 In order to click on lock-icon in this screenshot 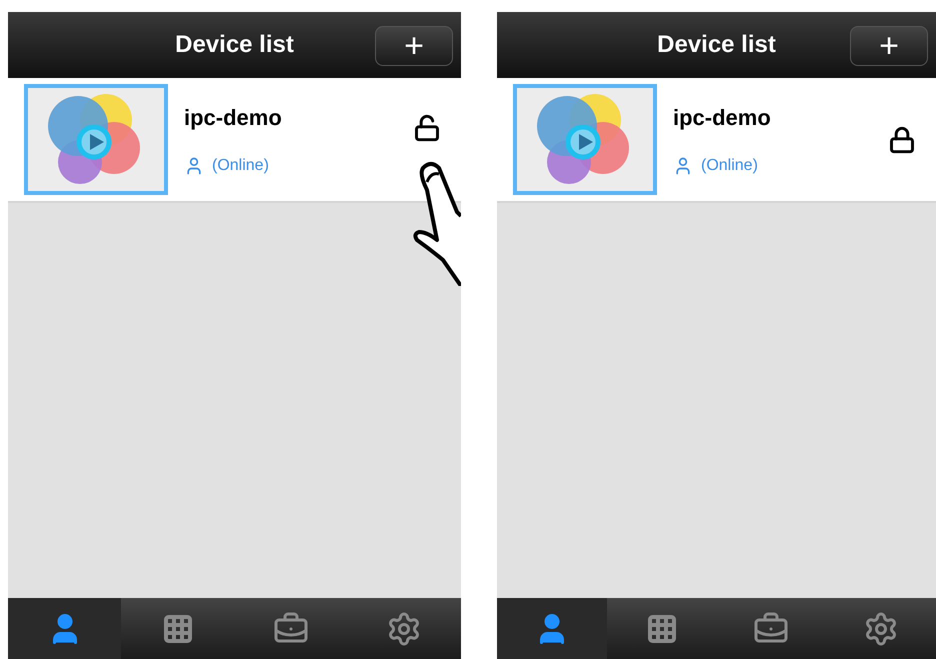, I will do `click(902, 140)`.